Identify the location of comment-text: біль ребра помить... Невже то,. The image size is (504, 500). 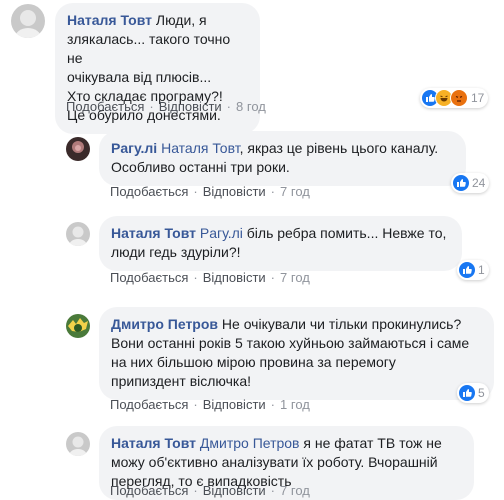
(344, 233).